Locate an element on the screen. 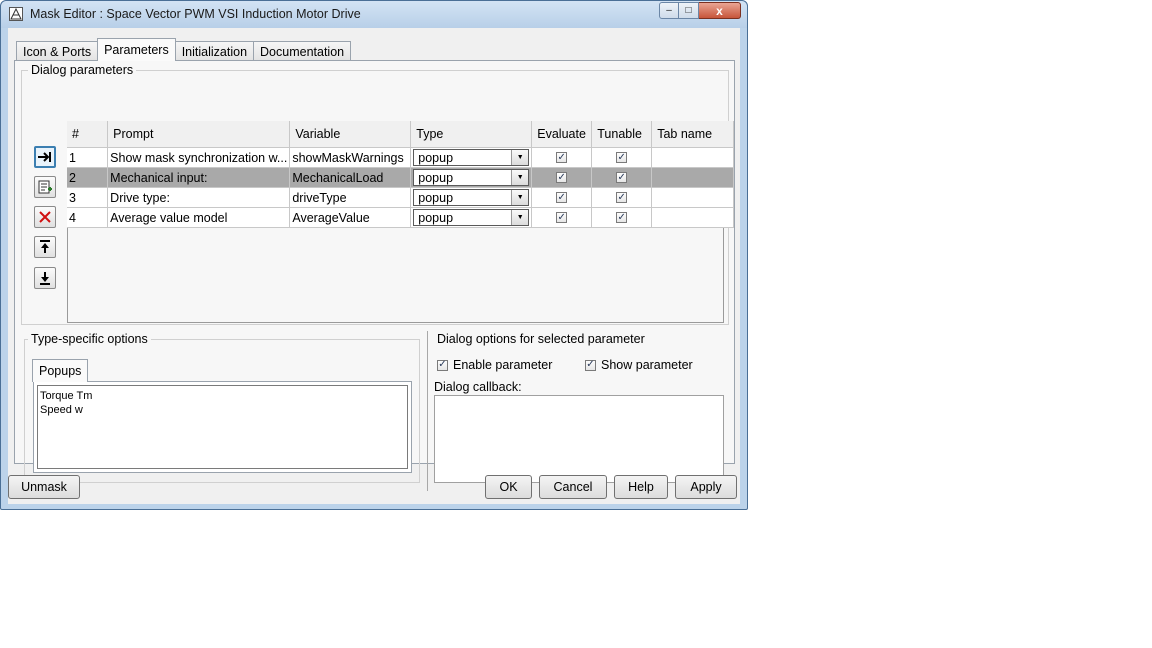  move-up-icon is located at coordinates (45, 246).